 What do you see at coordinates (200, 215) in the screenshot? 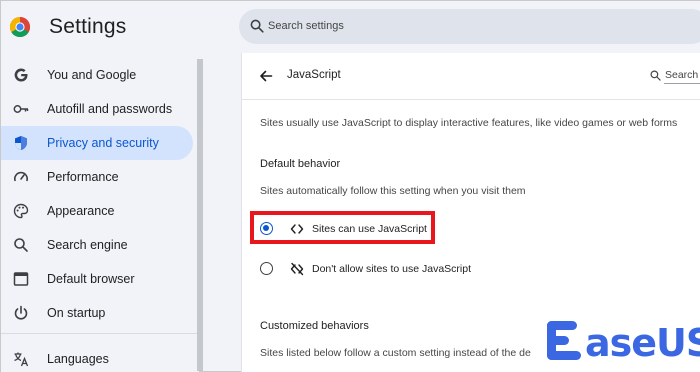
I see `sidebar-scrollbar` at bounding box center [200, 215].